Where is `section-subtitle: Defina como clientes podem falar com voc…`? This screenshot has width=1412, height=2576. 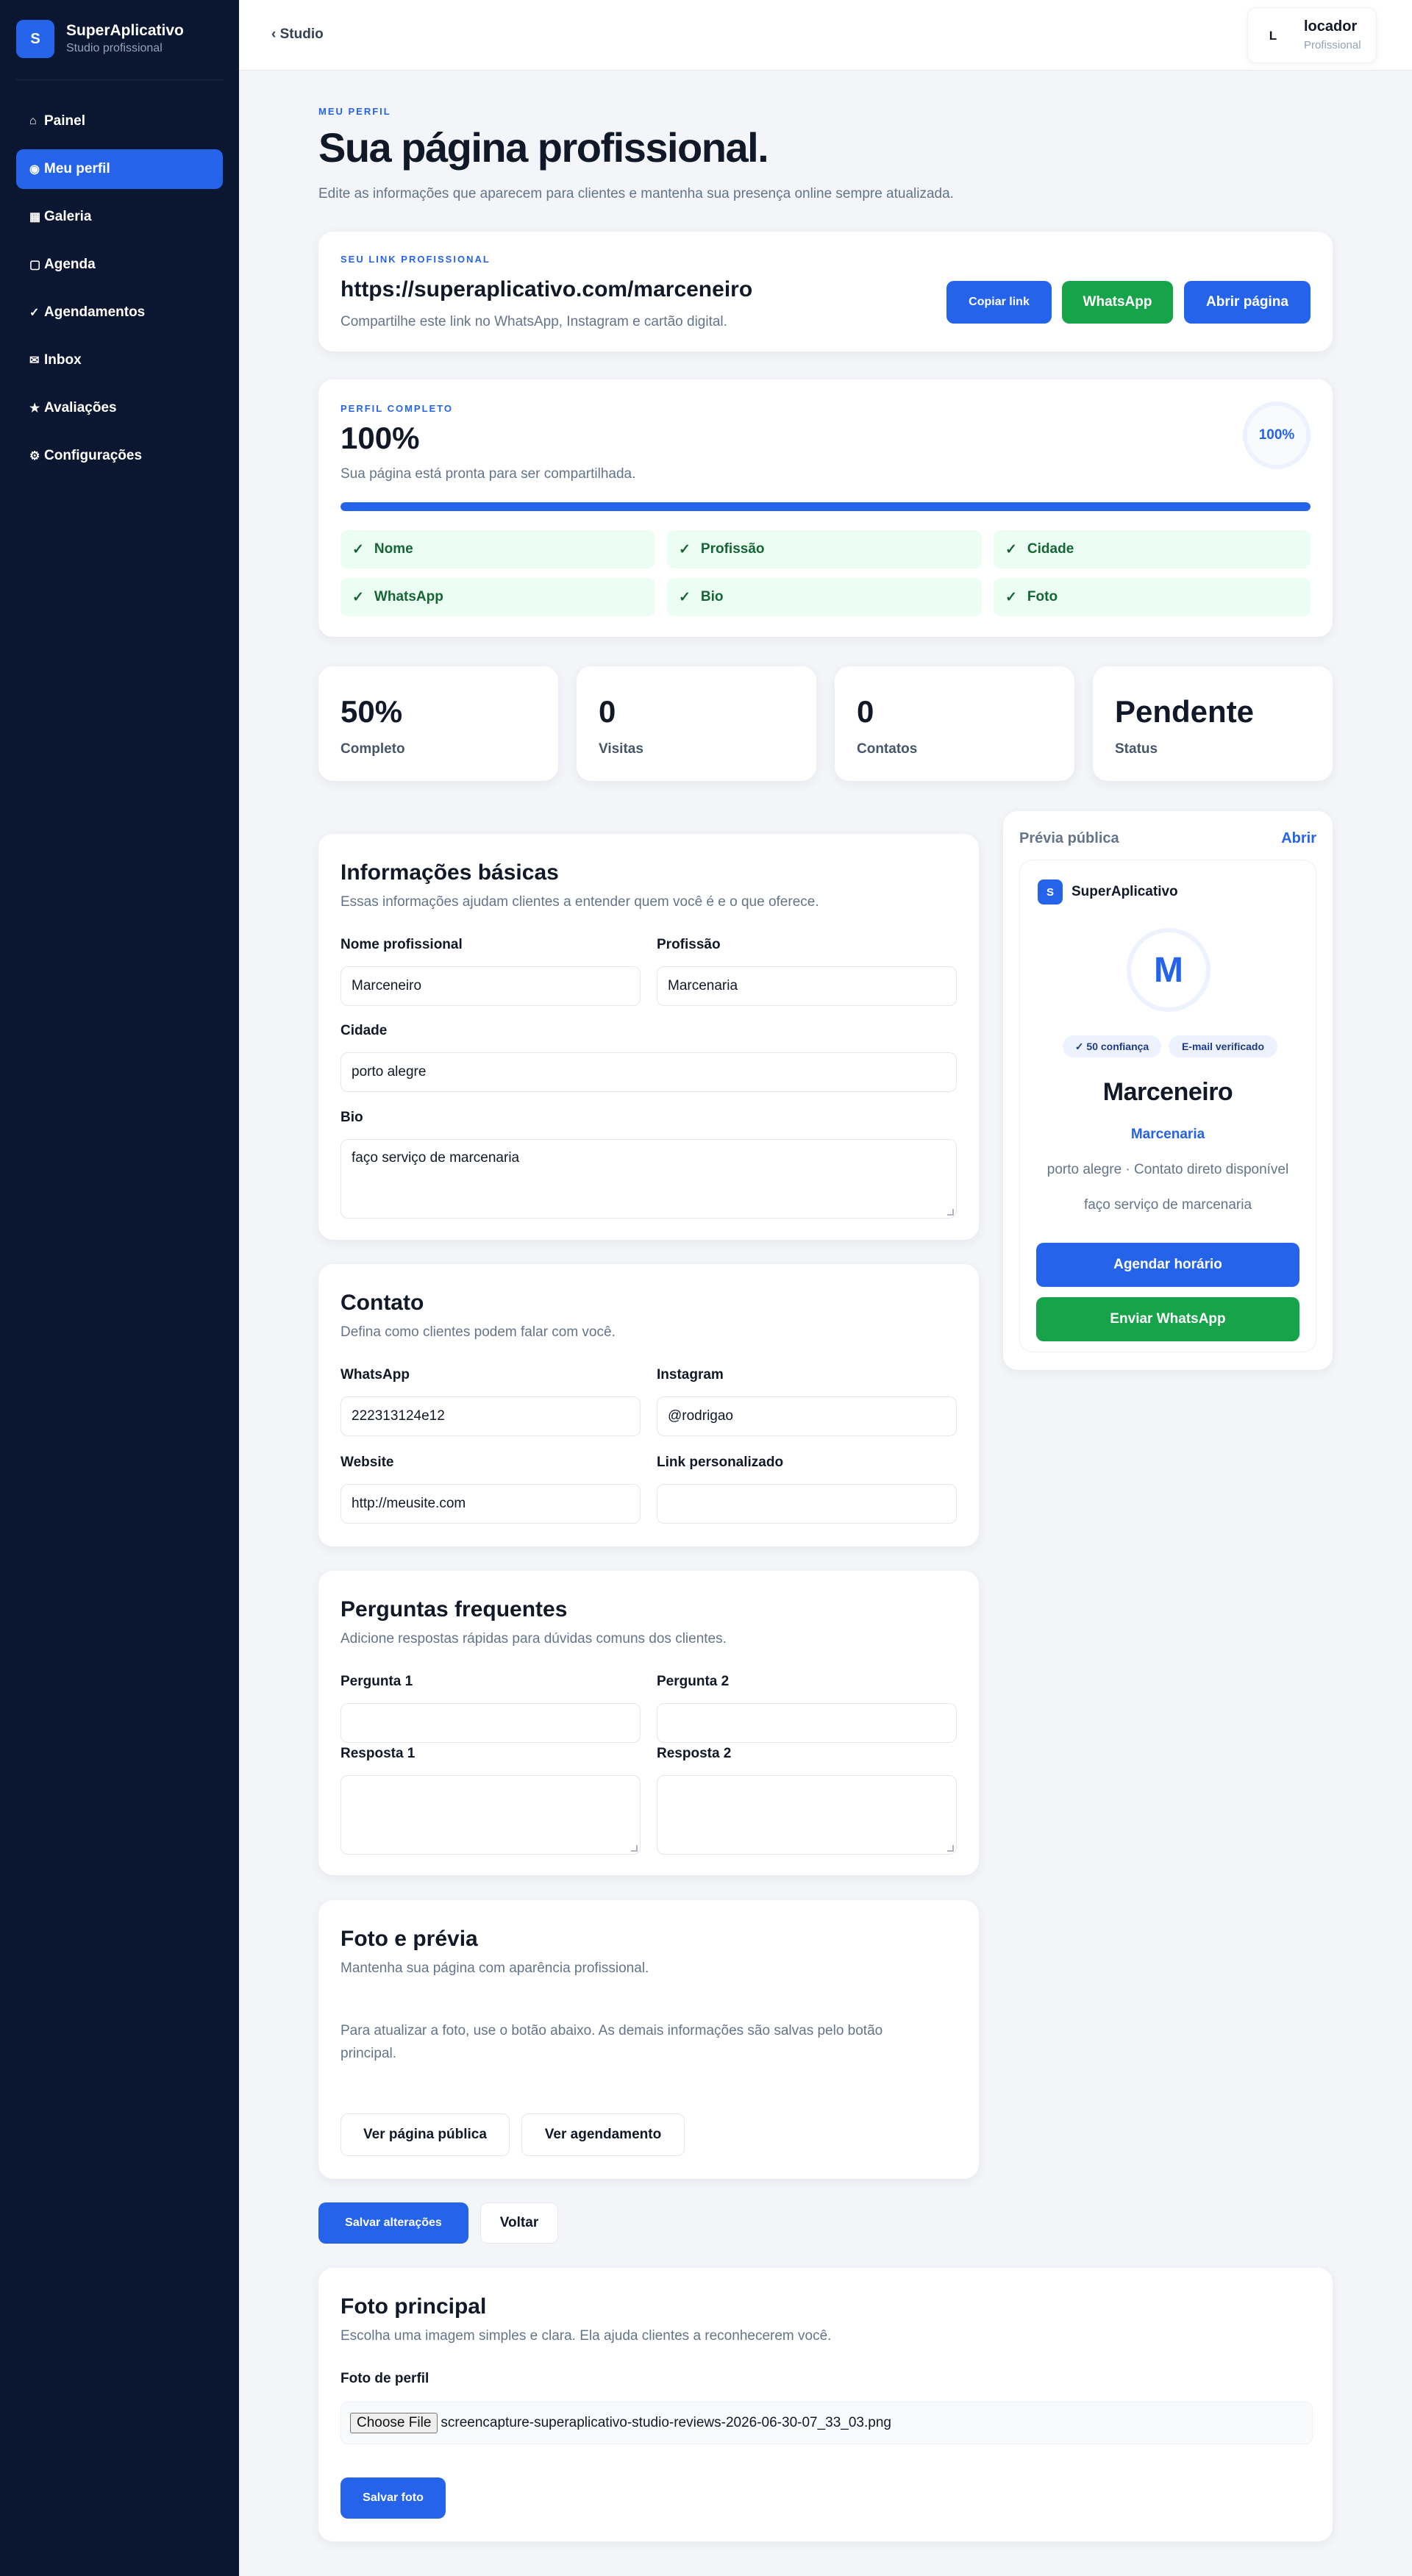
section-subtitle: Defina como clientes podem falar com voc… is located at coordinates (478, 1332).